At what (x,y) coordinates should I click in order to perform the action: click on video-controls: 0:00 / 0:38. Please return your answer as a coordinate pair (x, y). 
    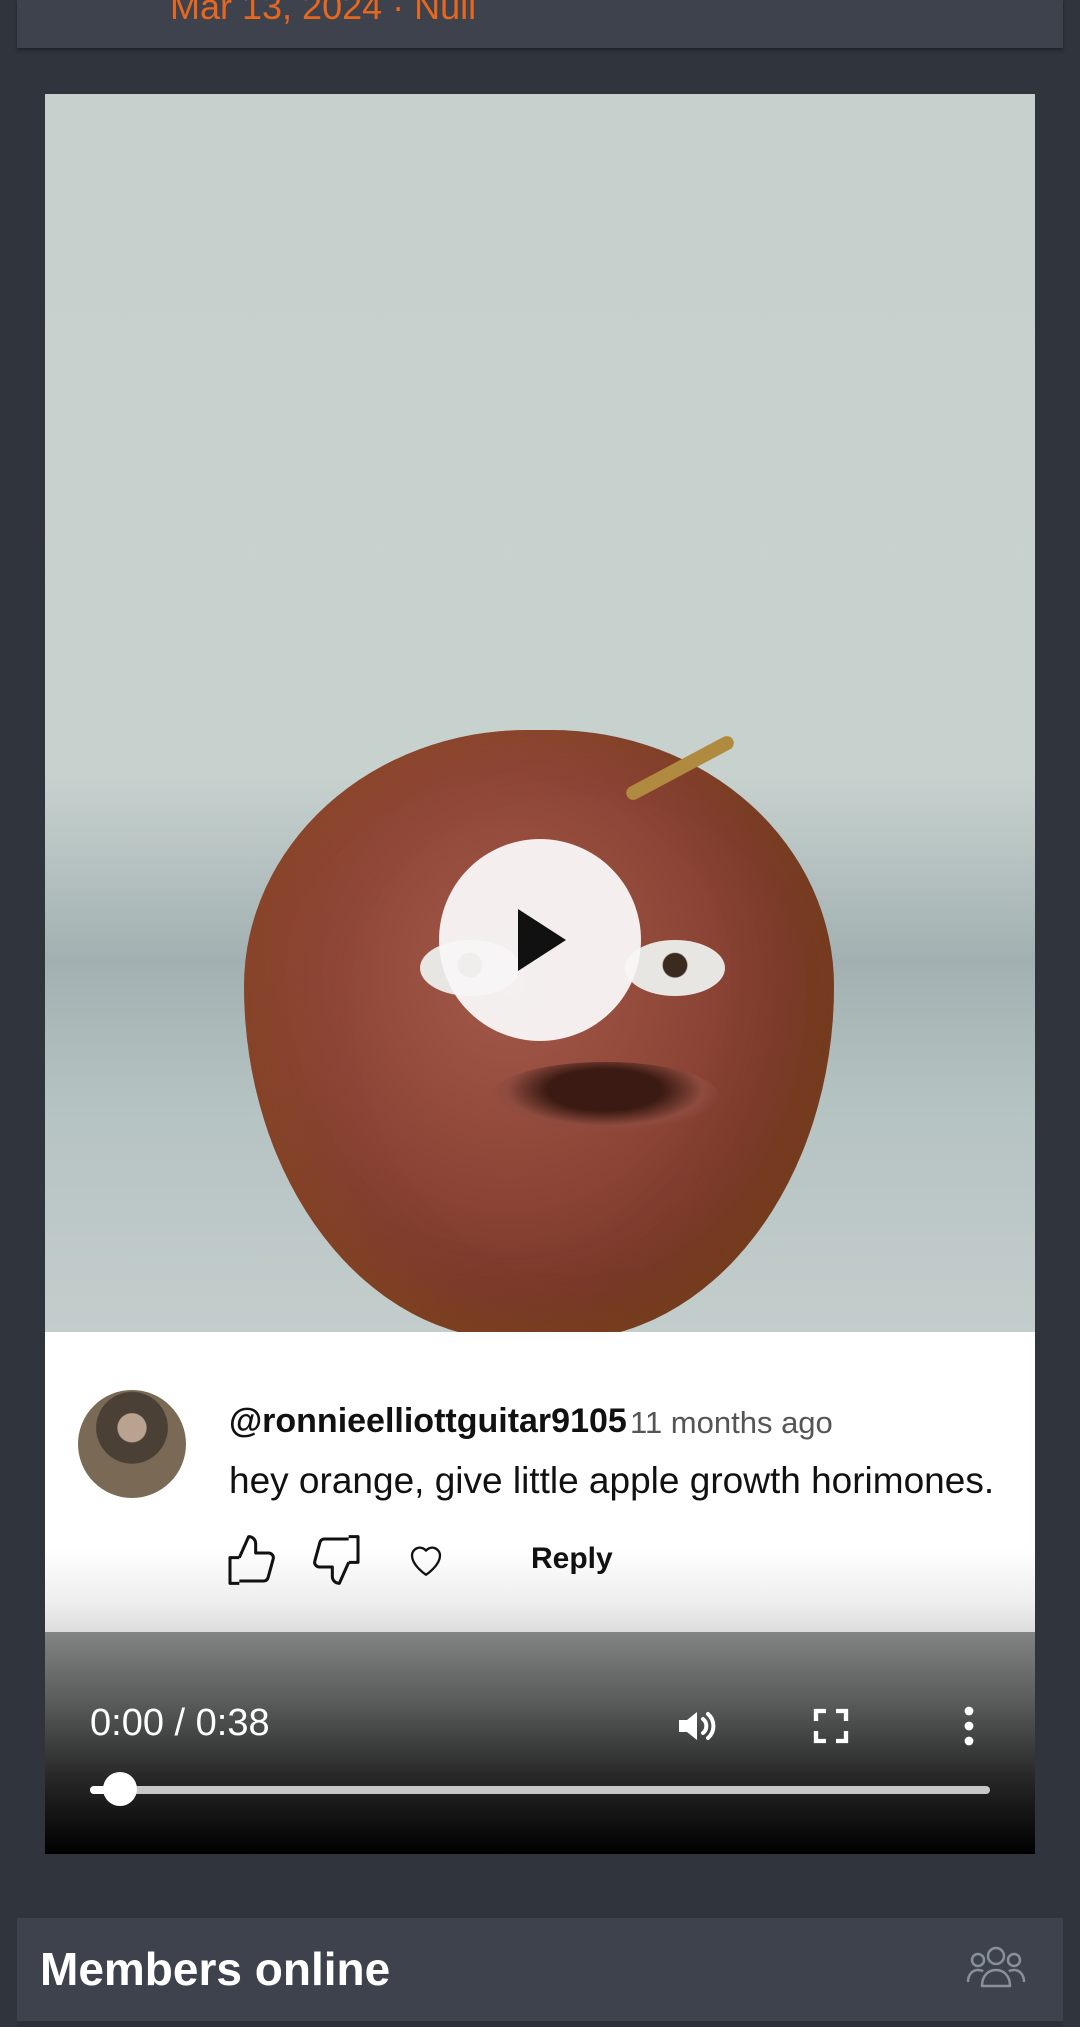
    Looking at the image, I should click on (540, 1743).